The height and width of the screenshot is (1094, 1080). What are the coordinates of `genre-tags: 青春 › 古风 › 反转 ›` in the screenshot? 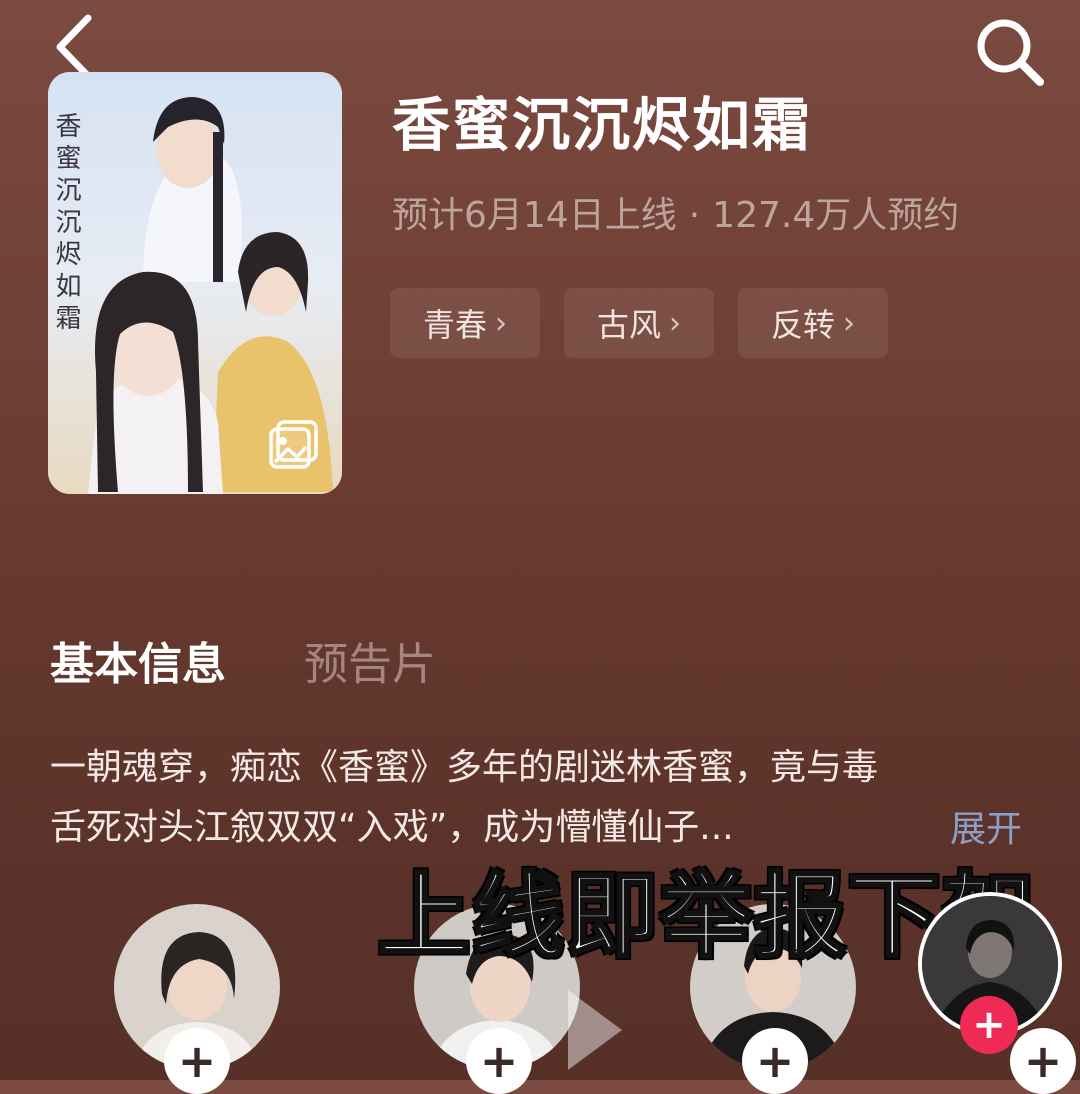 It's located at (639, 323).